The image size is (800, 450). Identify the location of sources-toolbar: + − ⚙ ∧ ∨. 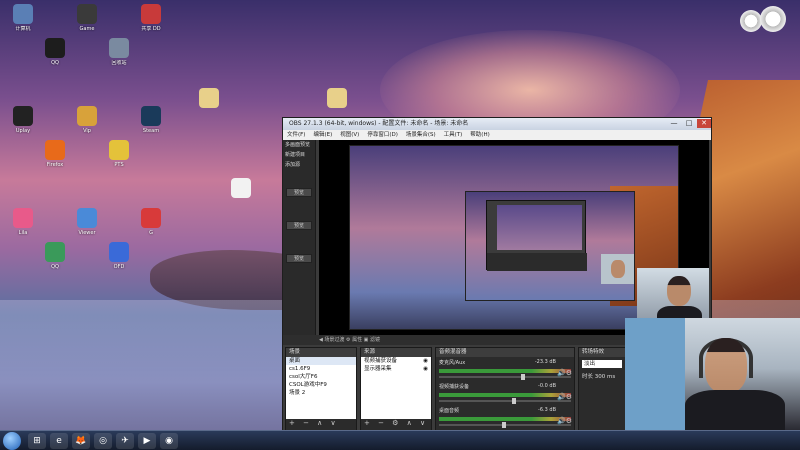
(396, 423).